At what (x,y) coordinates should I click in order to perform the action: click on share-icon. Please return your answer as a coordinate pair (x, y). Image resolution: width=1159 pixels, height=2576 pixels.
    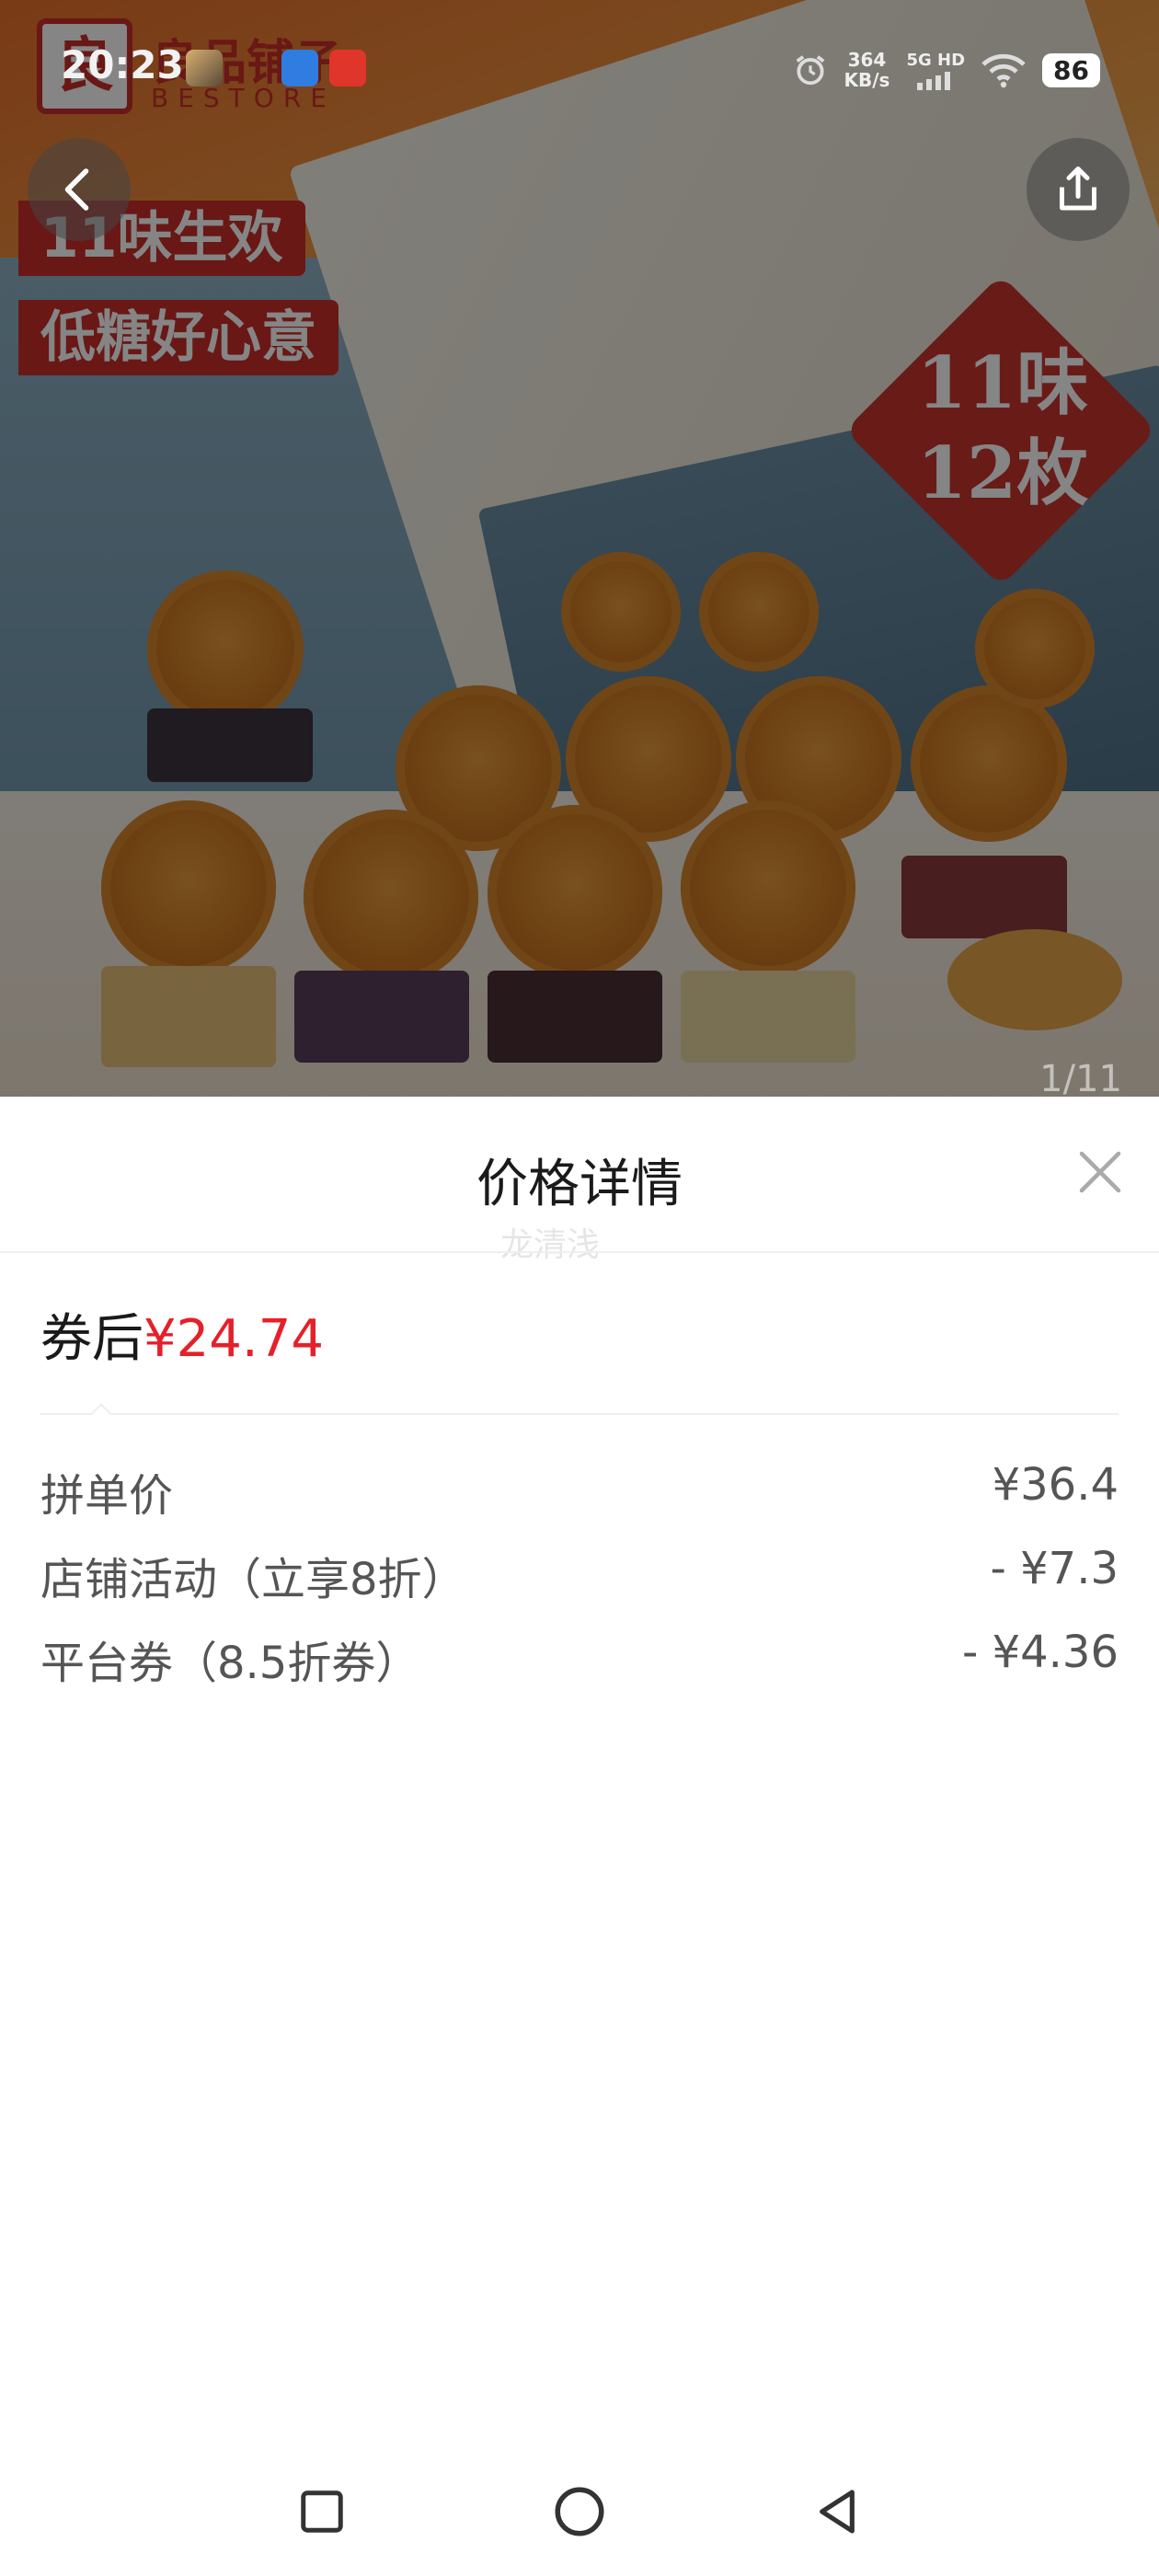
    Looking at the image, I should click on (1078, 189).